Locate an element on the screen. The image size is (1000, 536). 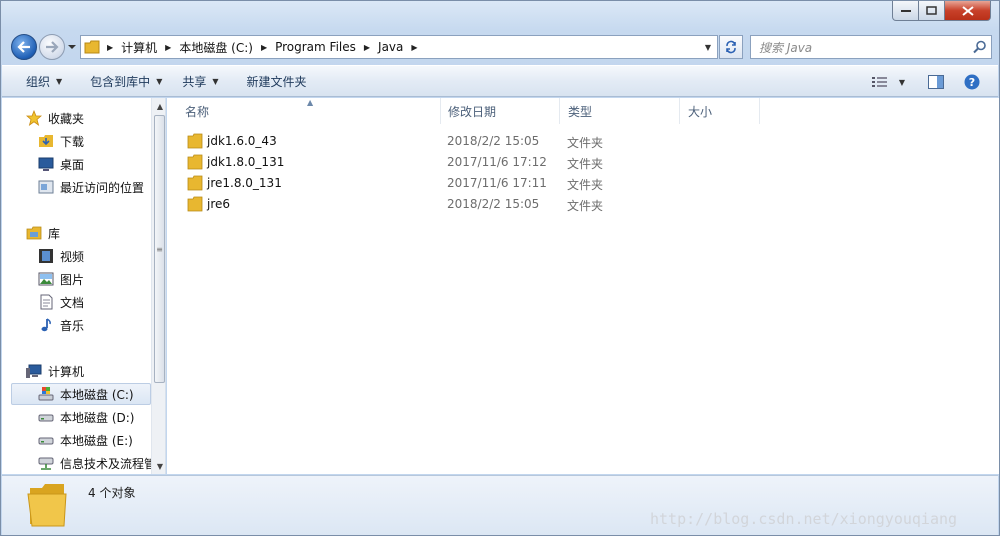
nav-desktop: 桌面 is located at coordinates (61, 164).